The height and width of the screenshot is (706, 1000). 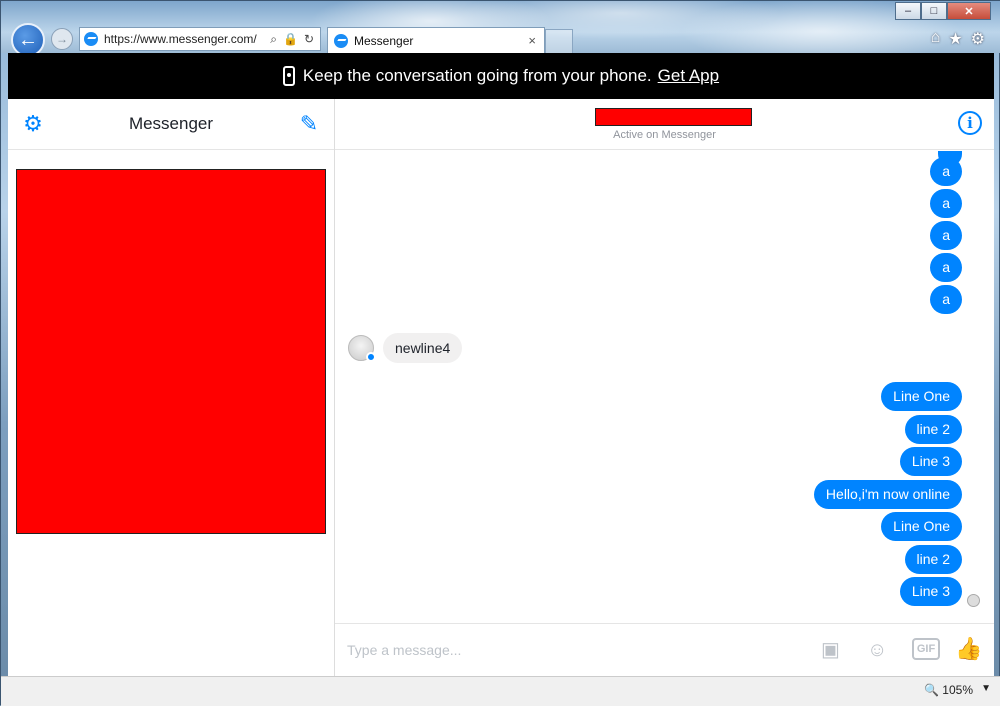 What do you see at coordinates (955, 39) in the screenshot?
I see `favorites-star-icon: ★` at bounding box center [955, 39].